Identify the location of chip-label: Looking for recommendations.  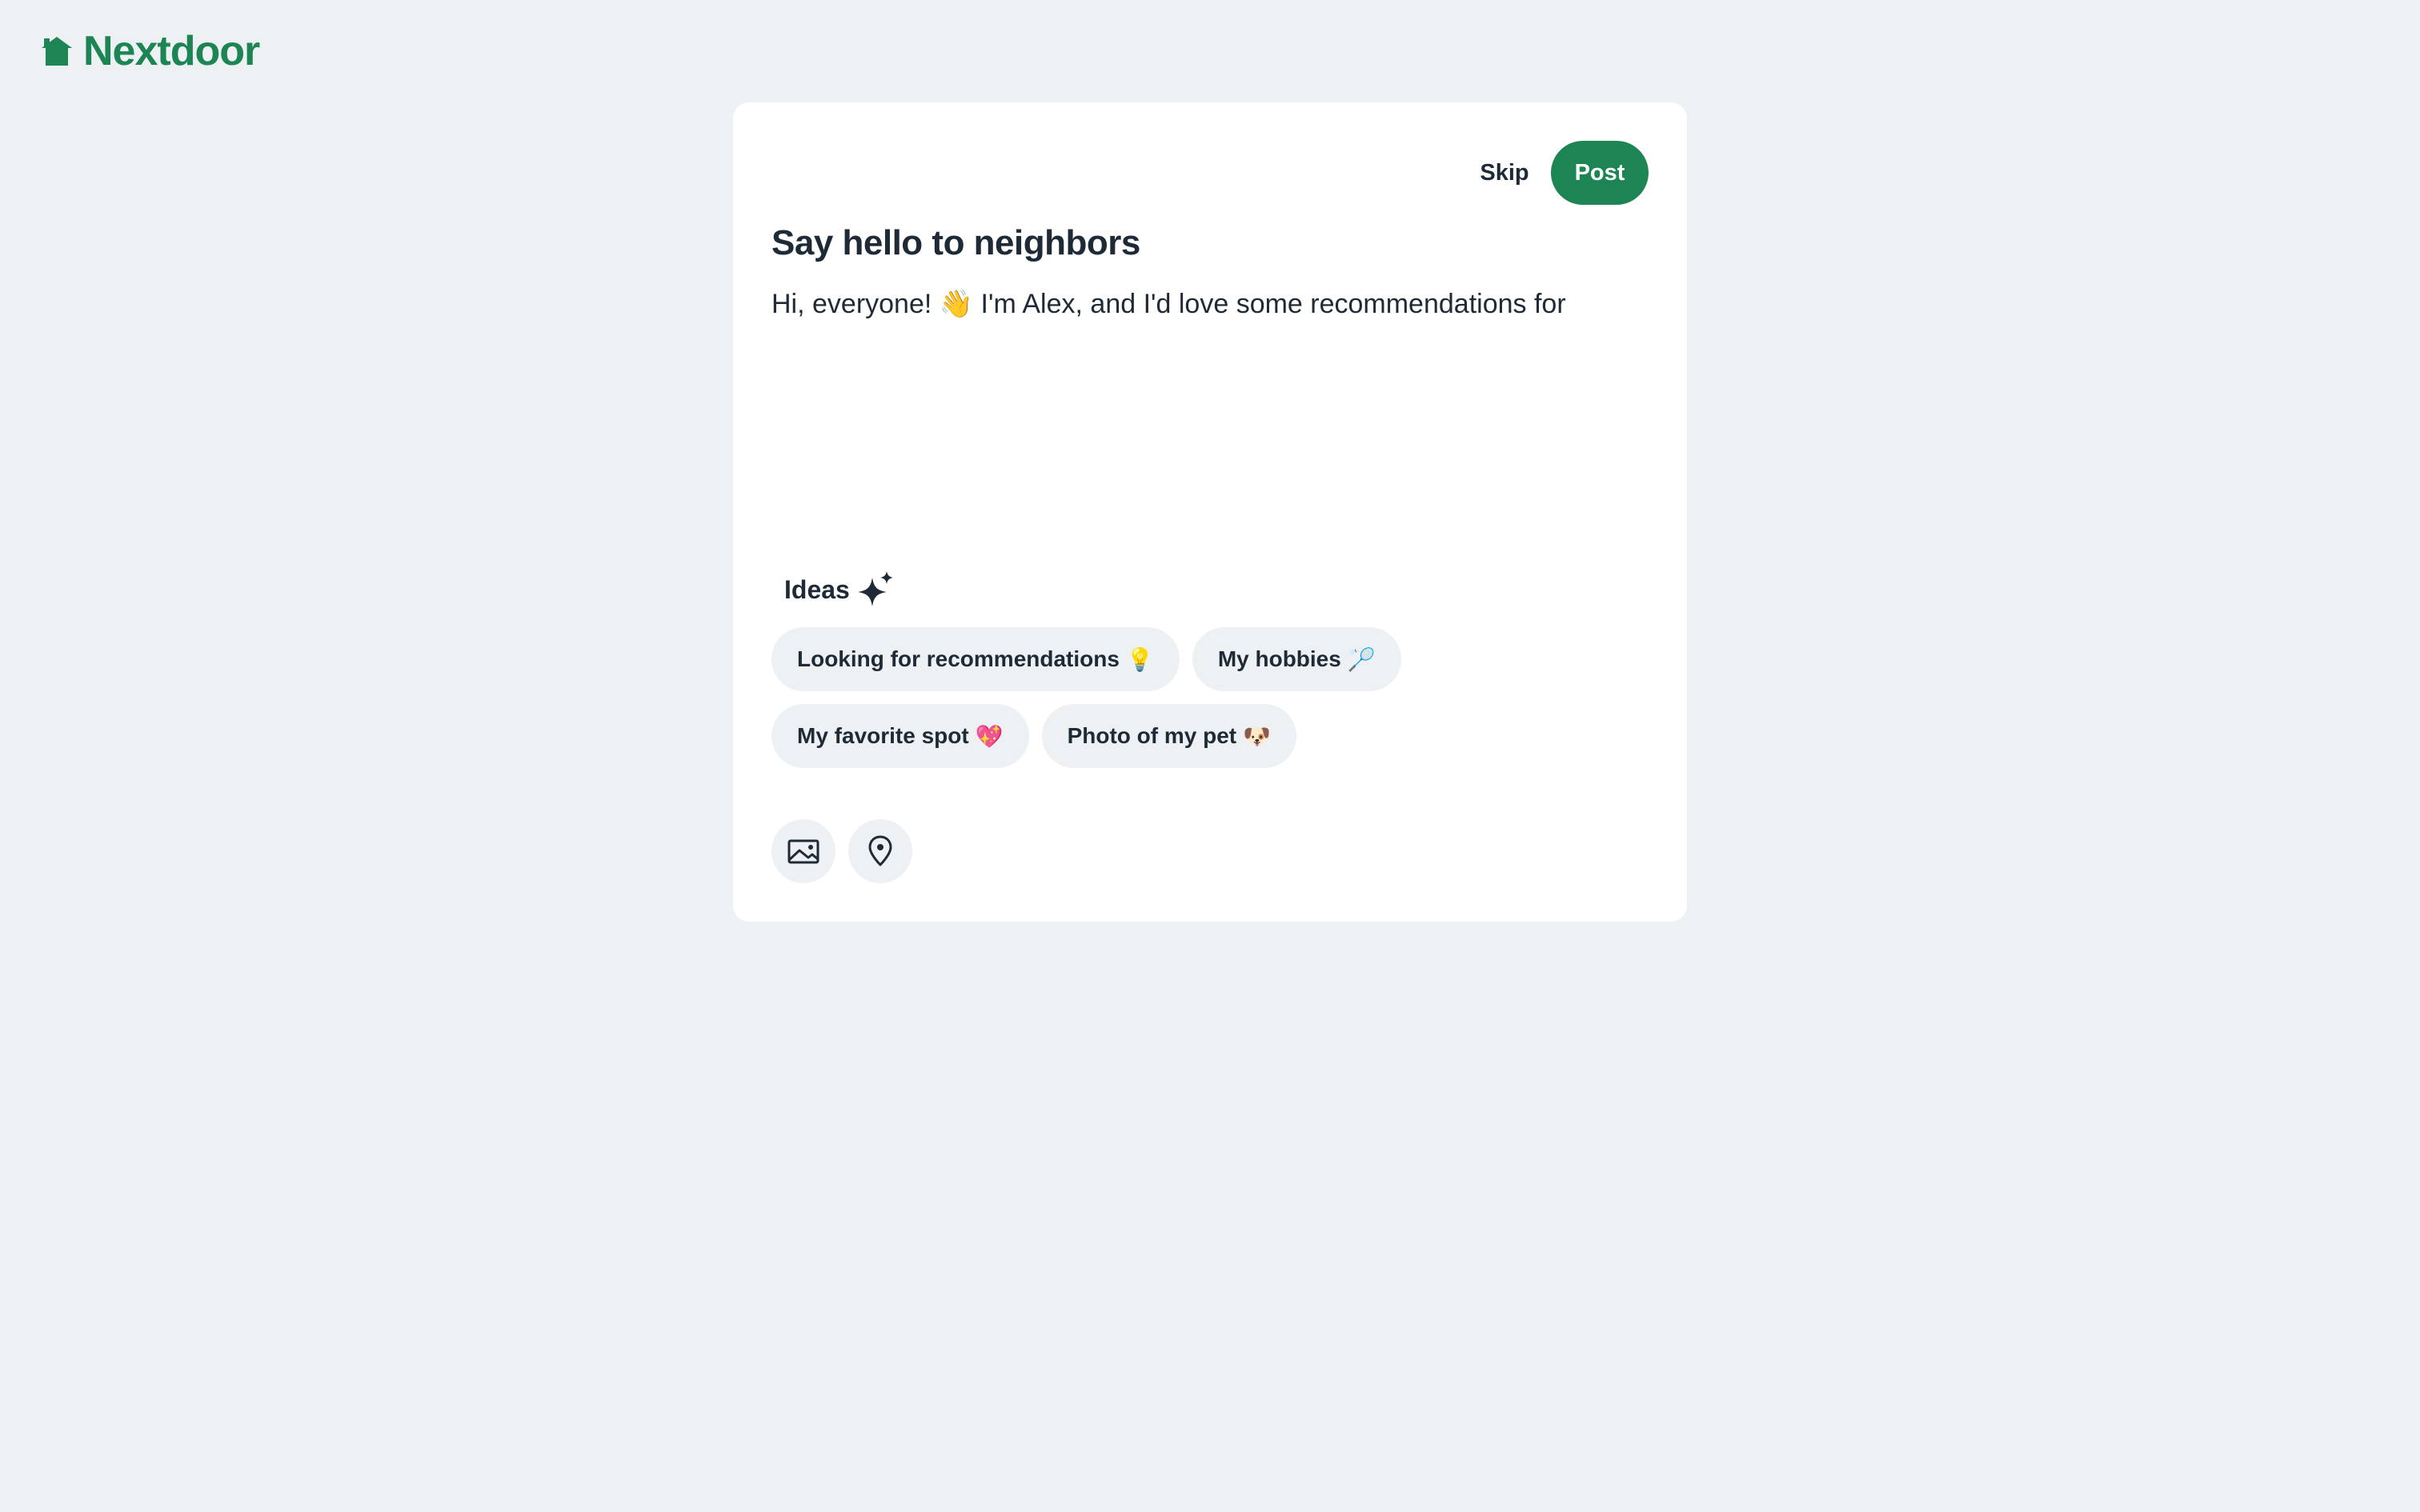
(958, 658).